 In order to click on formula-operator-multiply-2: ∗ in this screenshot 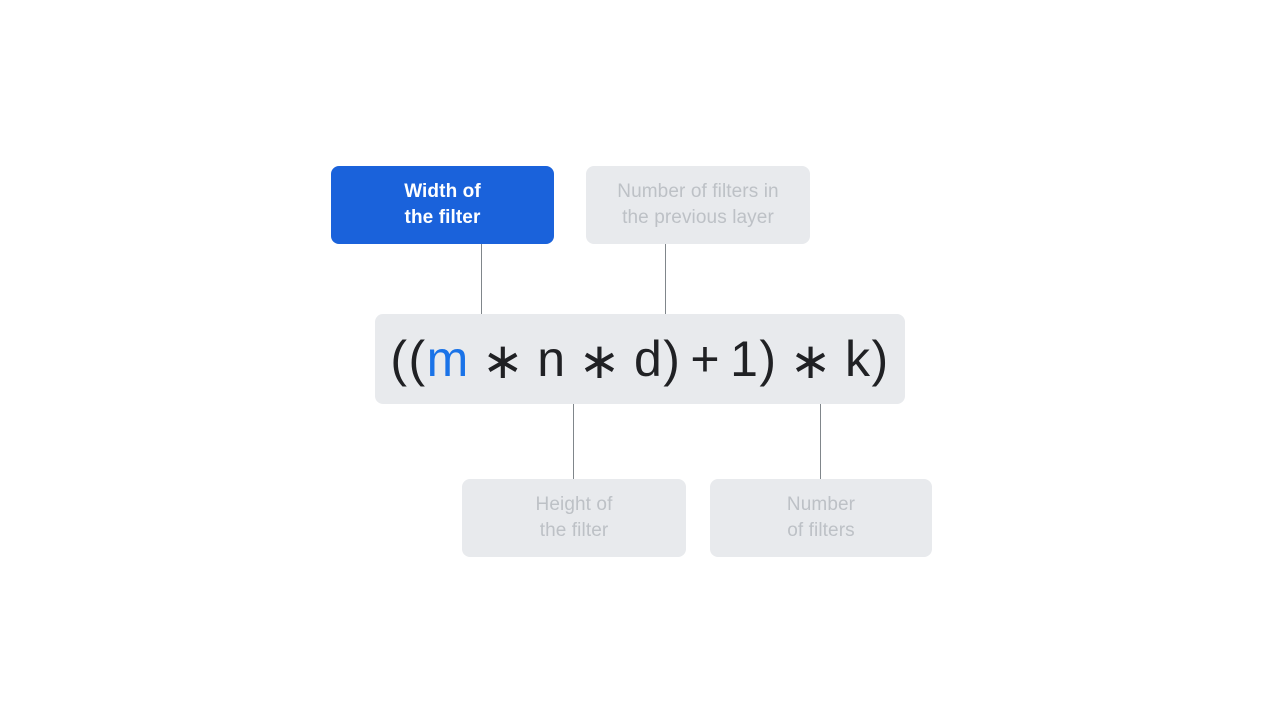, I will do `click(600, 361)`.